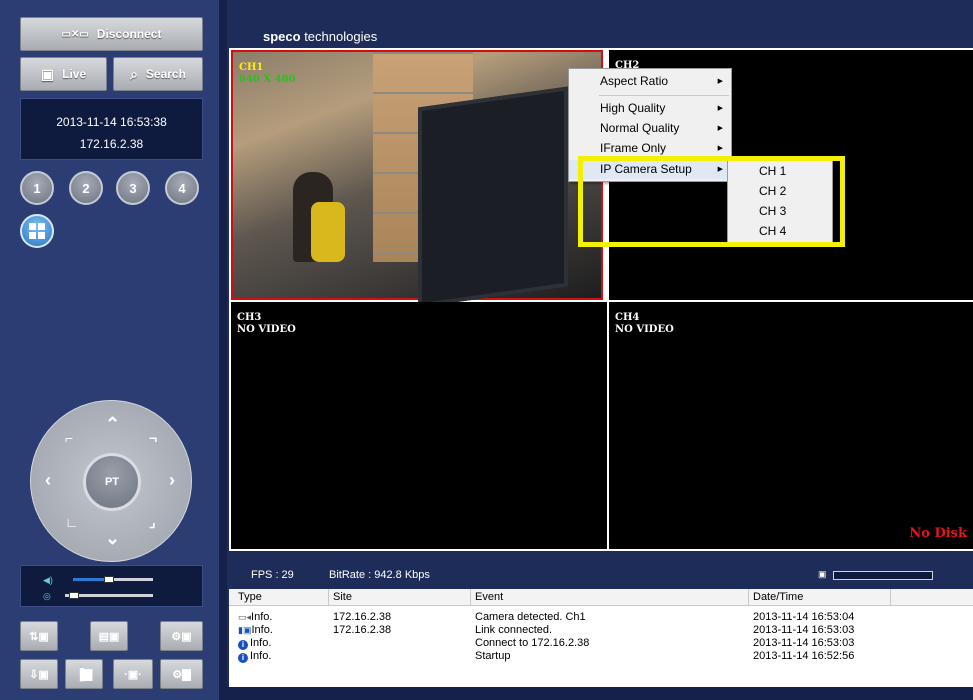  Describe the element at coordinates (400, 597) in the screenshot. I see `column-site: Site` at that location.